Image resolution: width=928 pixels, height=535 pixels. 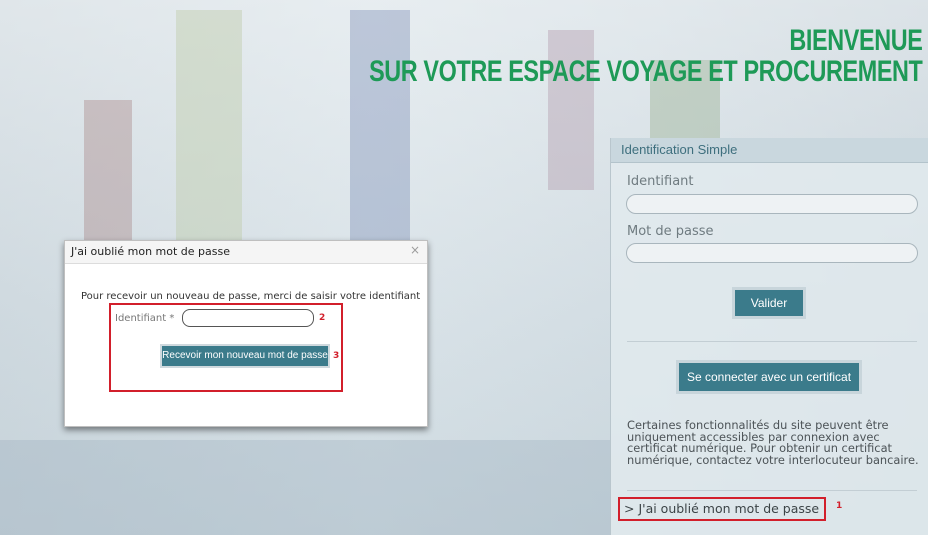 What do you see at coordinates (336, 356) in the screenshot?
I see `annotation-marker-3: 3` at bounding box center [336, 356].